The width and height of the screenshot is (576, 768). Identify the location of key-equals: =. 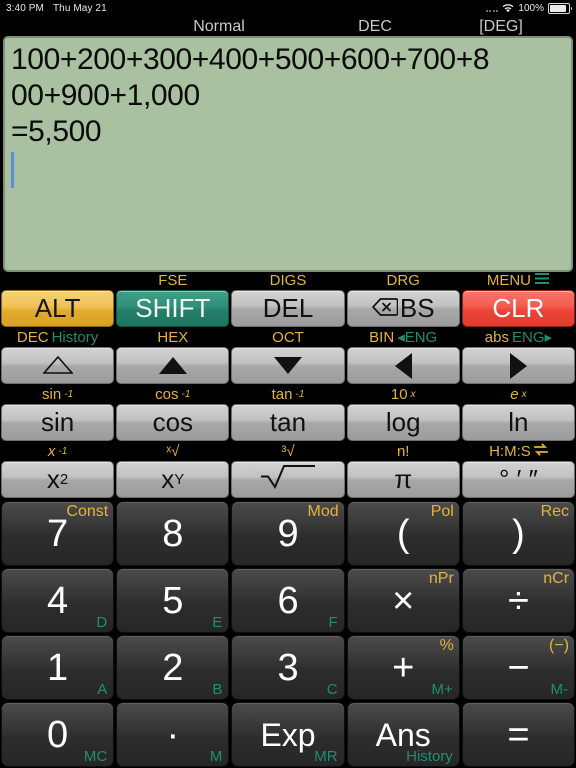
(518, 734).